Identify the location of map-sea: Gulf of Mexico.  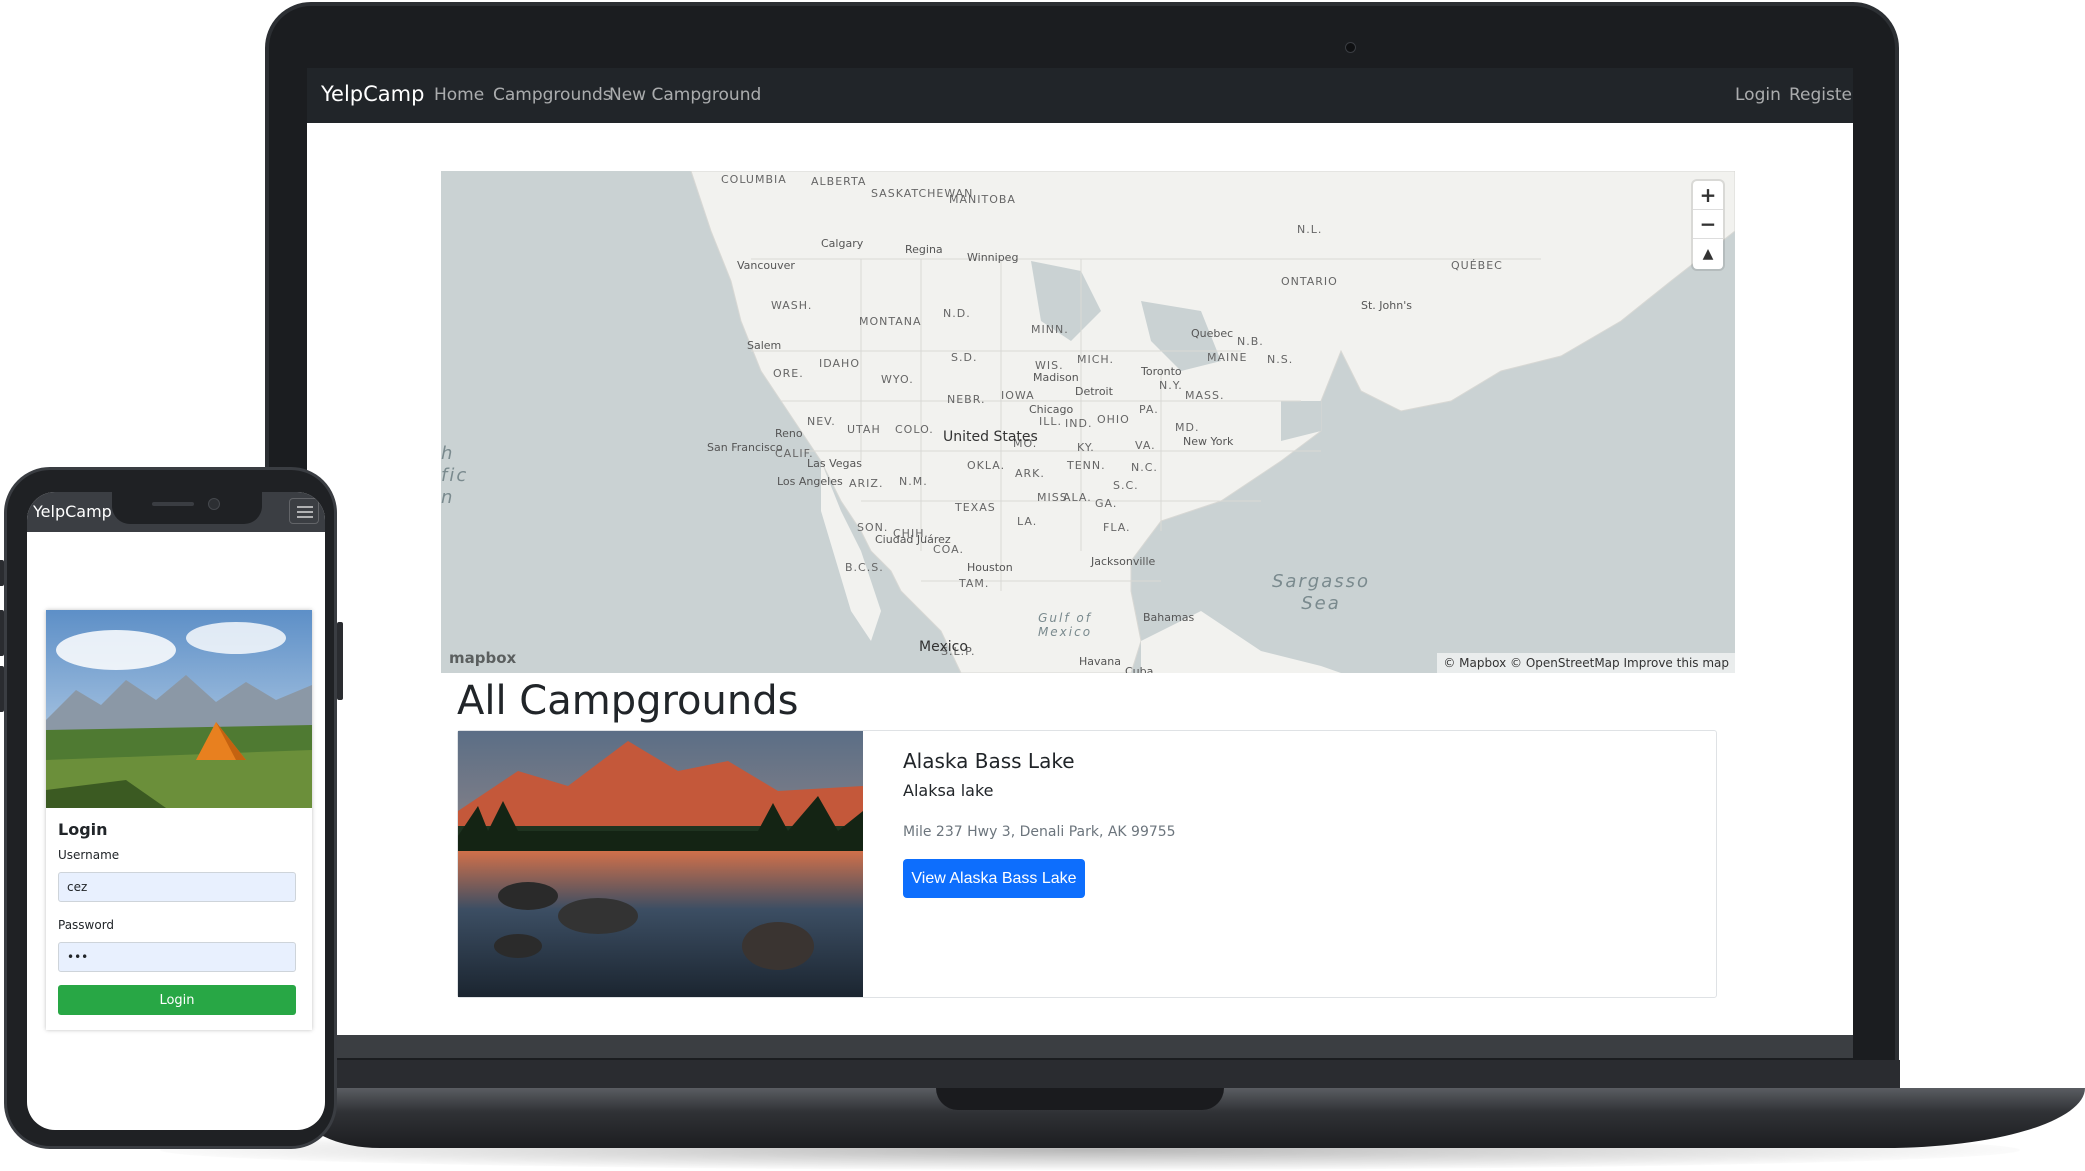
(1065, 625).